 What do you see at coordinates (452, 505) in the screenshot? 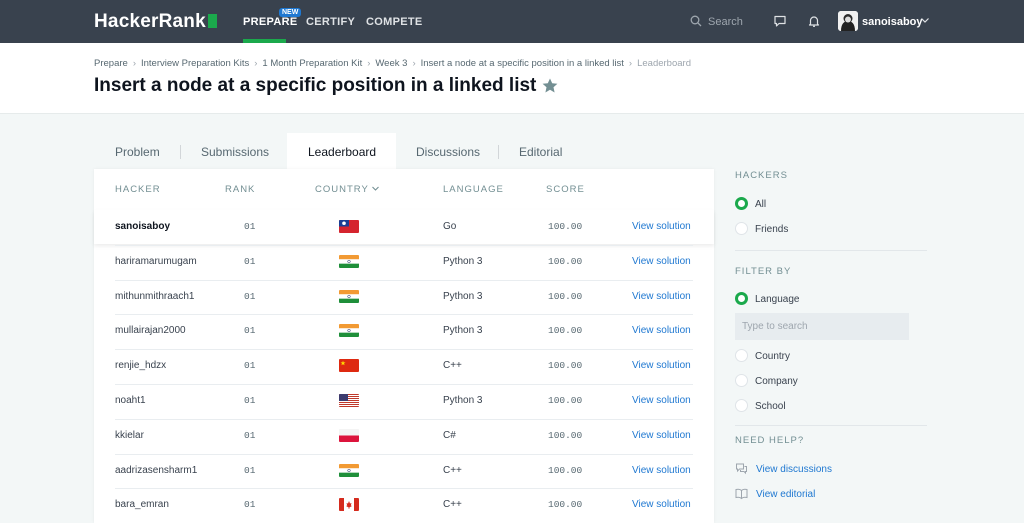
I see `language-value: C++` at bounding box center [452, 505].